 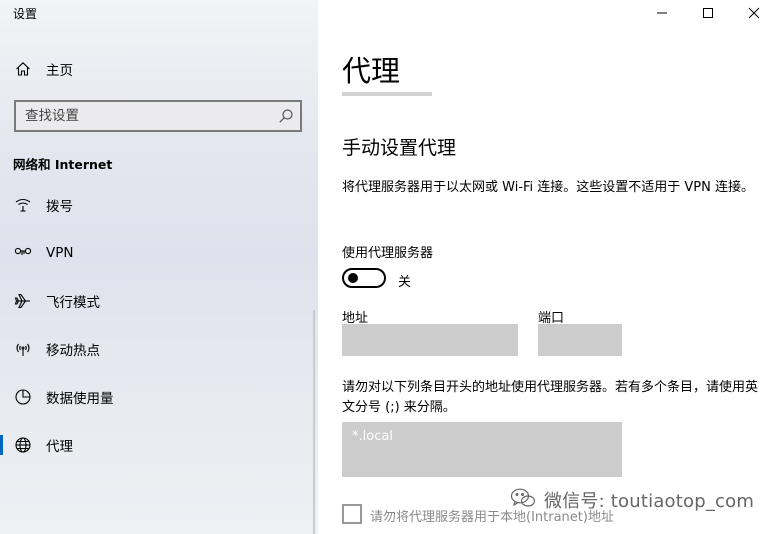 I want to click on page-title: 代理, so click(x=371, y=71).